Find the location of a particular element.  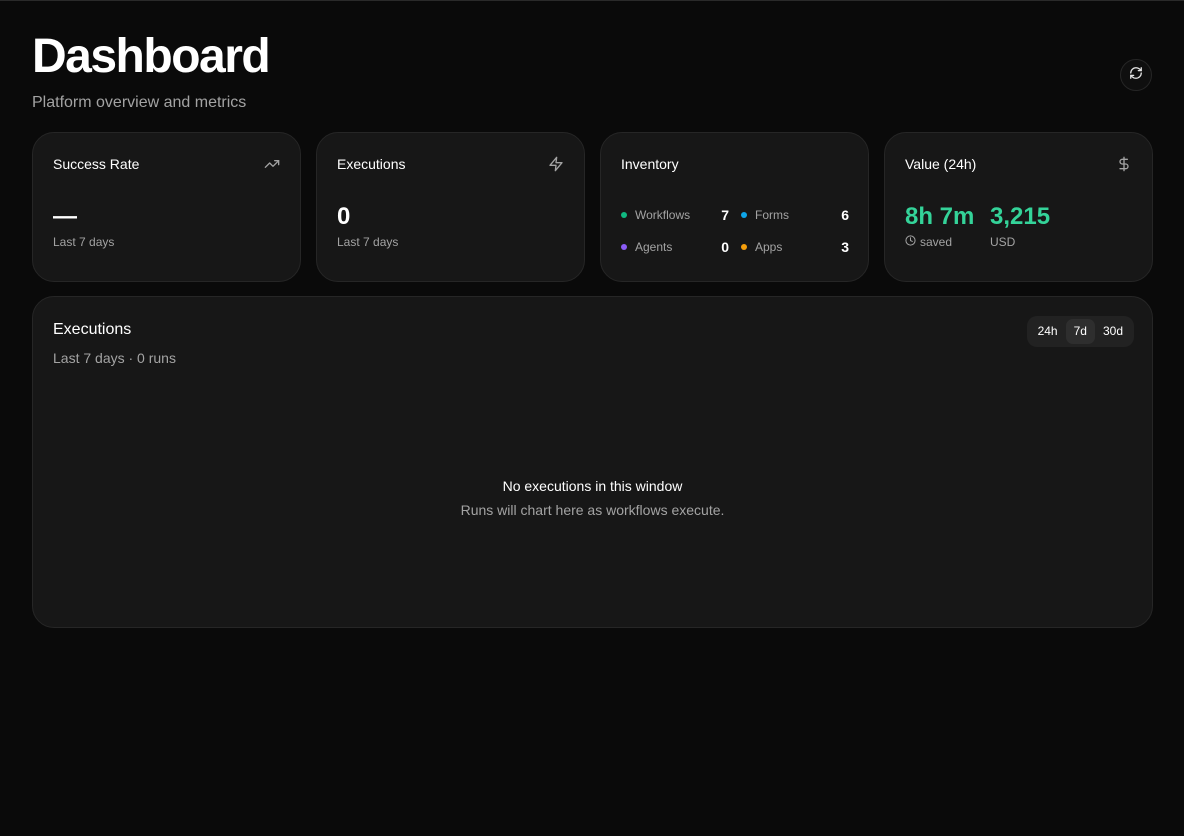

refresh-icon is located at coordinates (1136, 75).